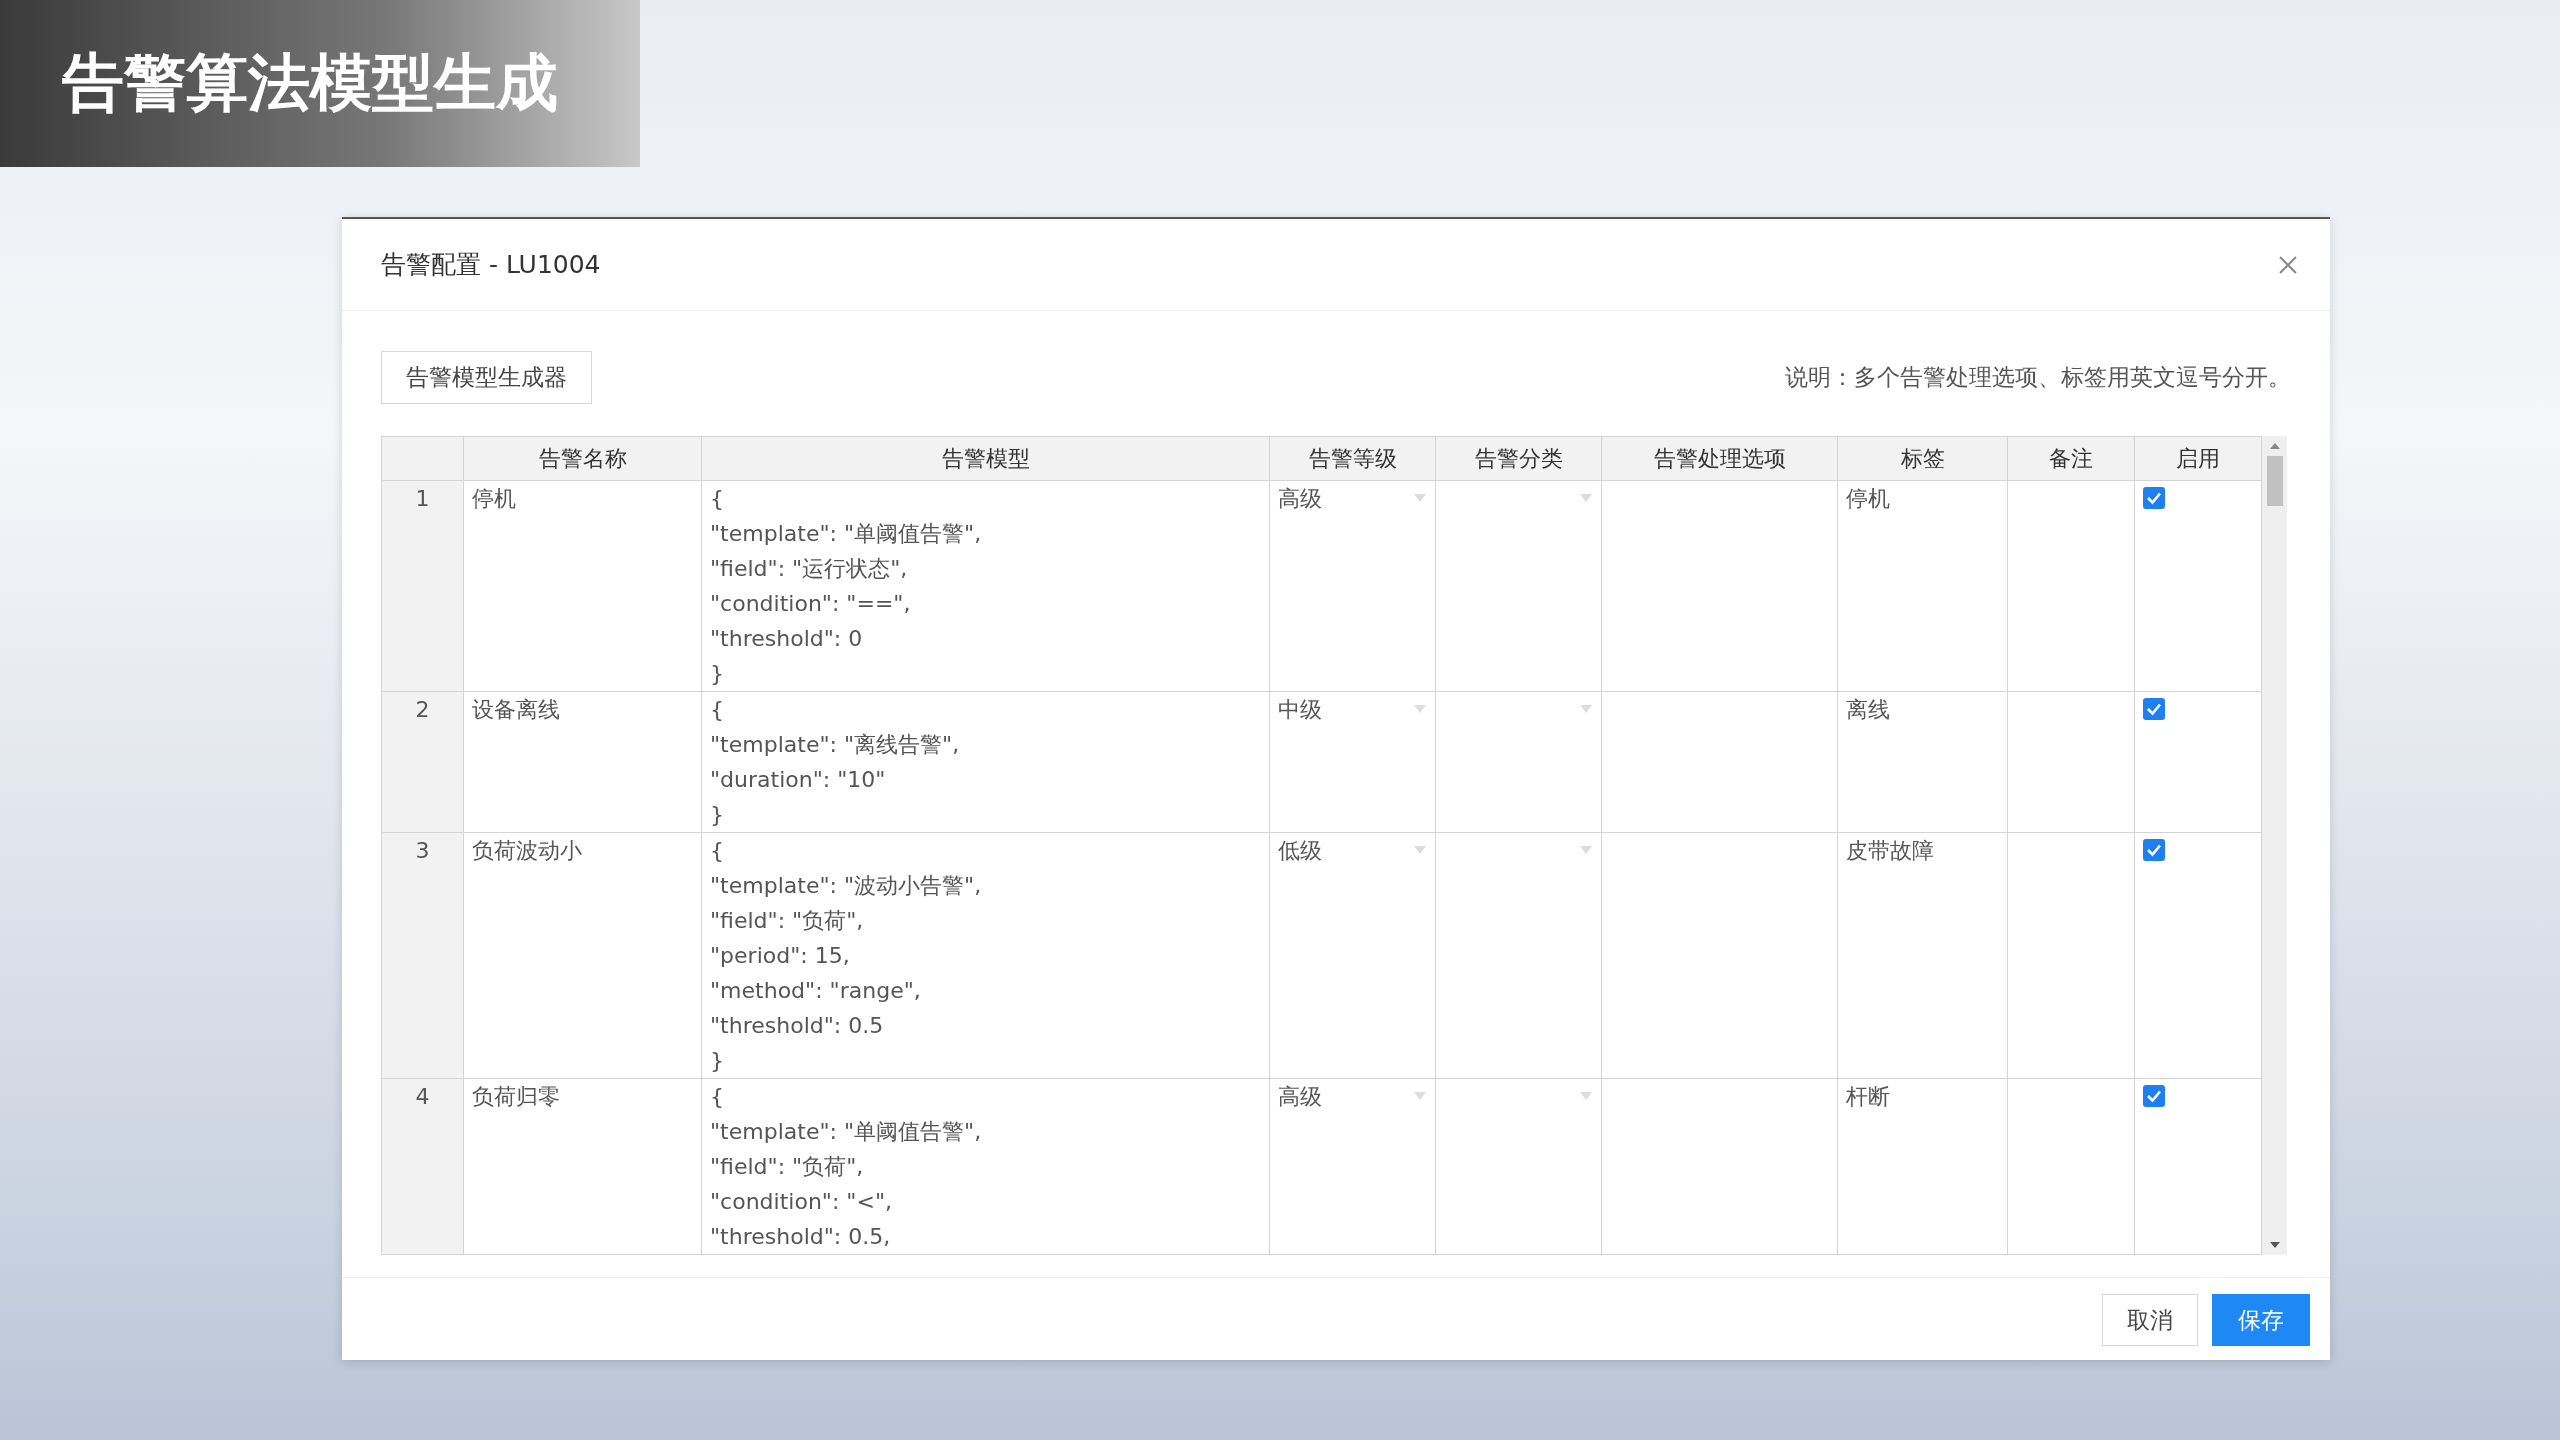  Describe the element at coordinates (816, 990) in the screenshot. I see `model-line: "method": "range",` at that location.